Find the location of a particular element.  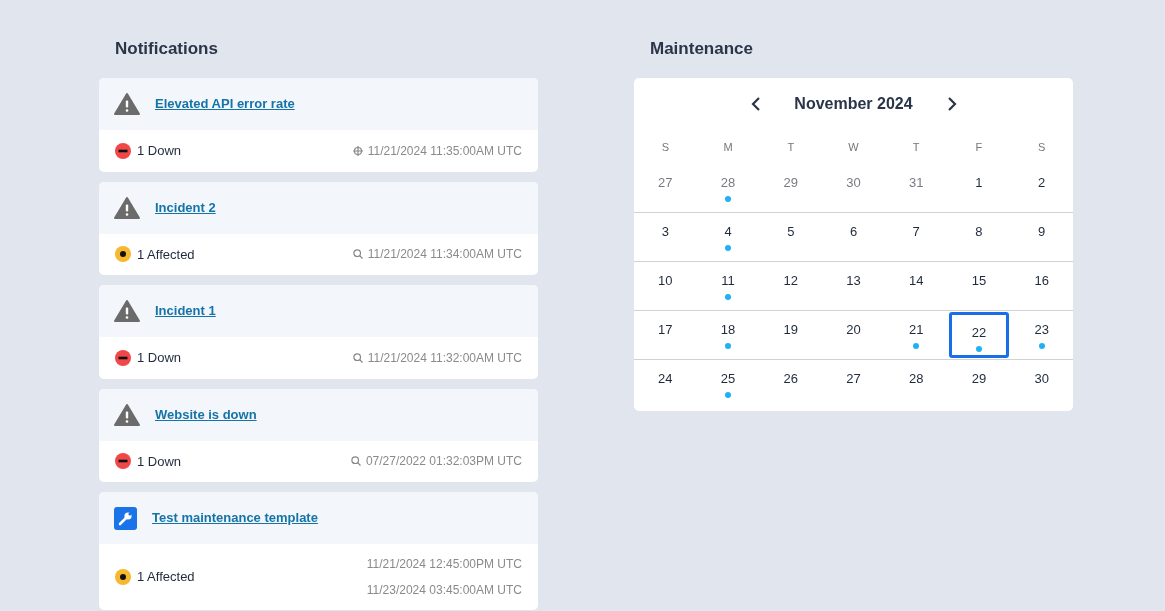

day-number: 1 is located at coordinates (979, 183).